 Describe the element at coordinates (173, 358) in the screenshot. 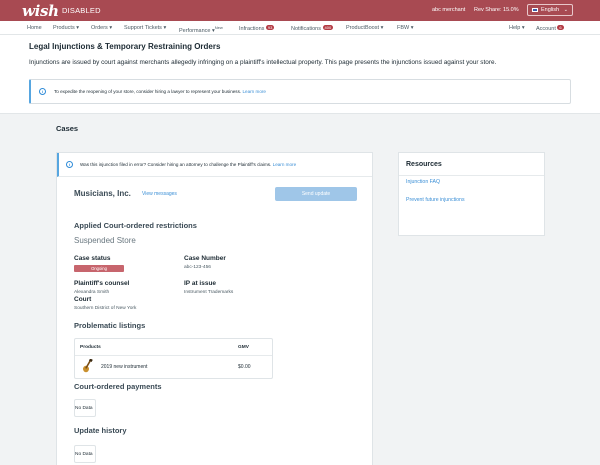

I see `listings-table: Products GMV 2019 new instrument $0.00` at that location.